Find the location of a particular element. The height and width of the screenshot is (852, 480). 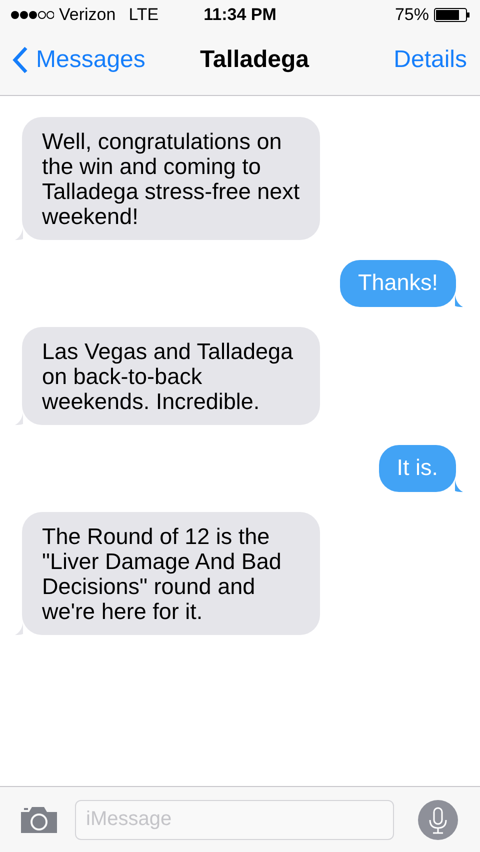

carrier-name: Verizon is located at coordinates (87, 15).